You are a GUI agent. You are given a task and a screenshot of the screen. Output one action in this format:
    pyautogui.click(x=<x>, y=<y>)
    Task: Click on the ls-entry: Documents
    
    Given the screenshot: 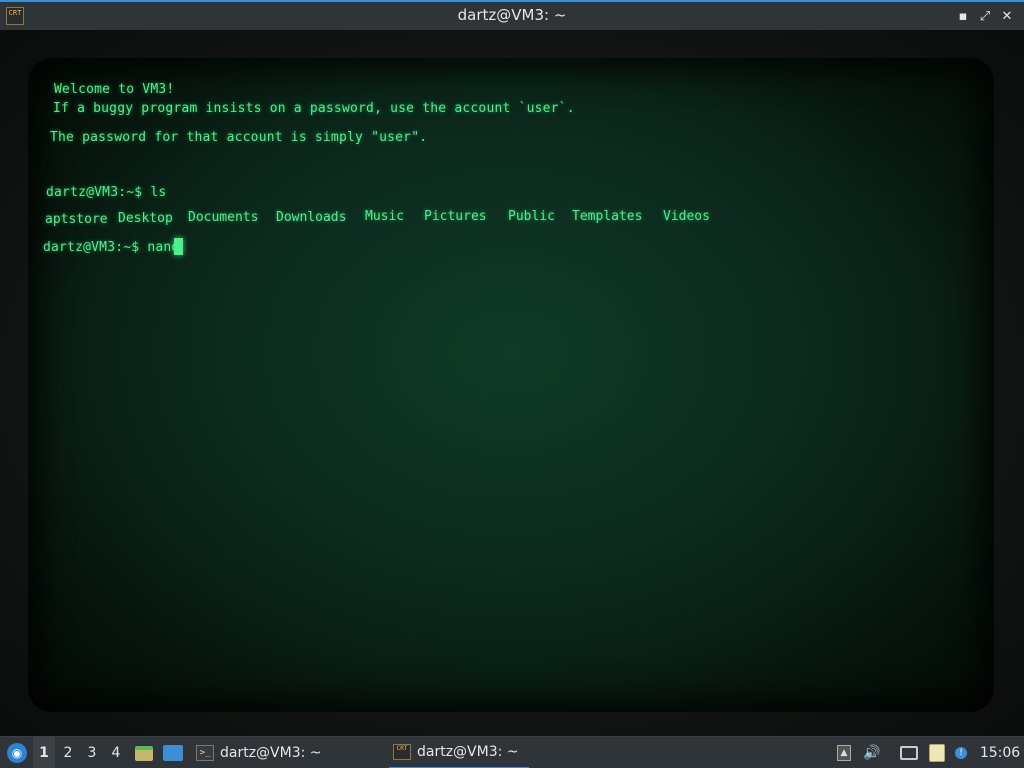 What is the action you would take?
    pyautogui.click(x=223, y=217)
    